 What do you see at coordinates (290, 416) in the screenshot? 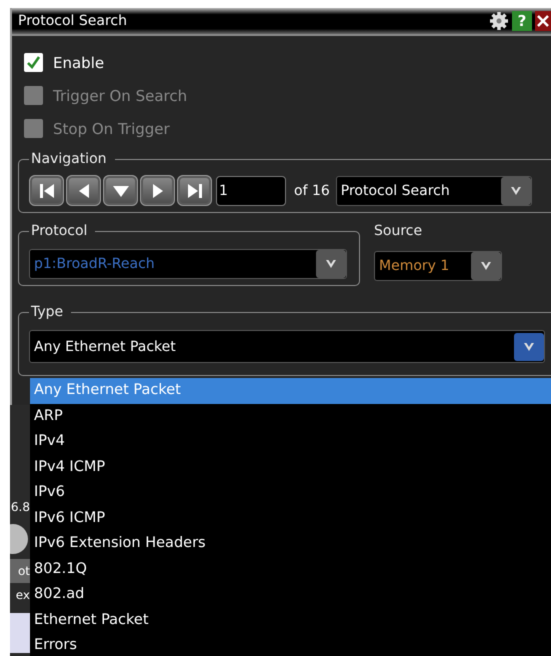
I see `dropdown-option: ARP` at bounding box center [290, 416].